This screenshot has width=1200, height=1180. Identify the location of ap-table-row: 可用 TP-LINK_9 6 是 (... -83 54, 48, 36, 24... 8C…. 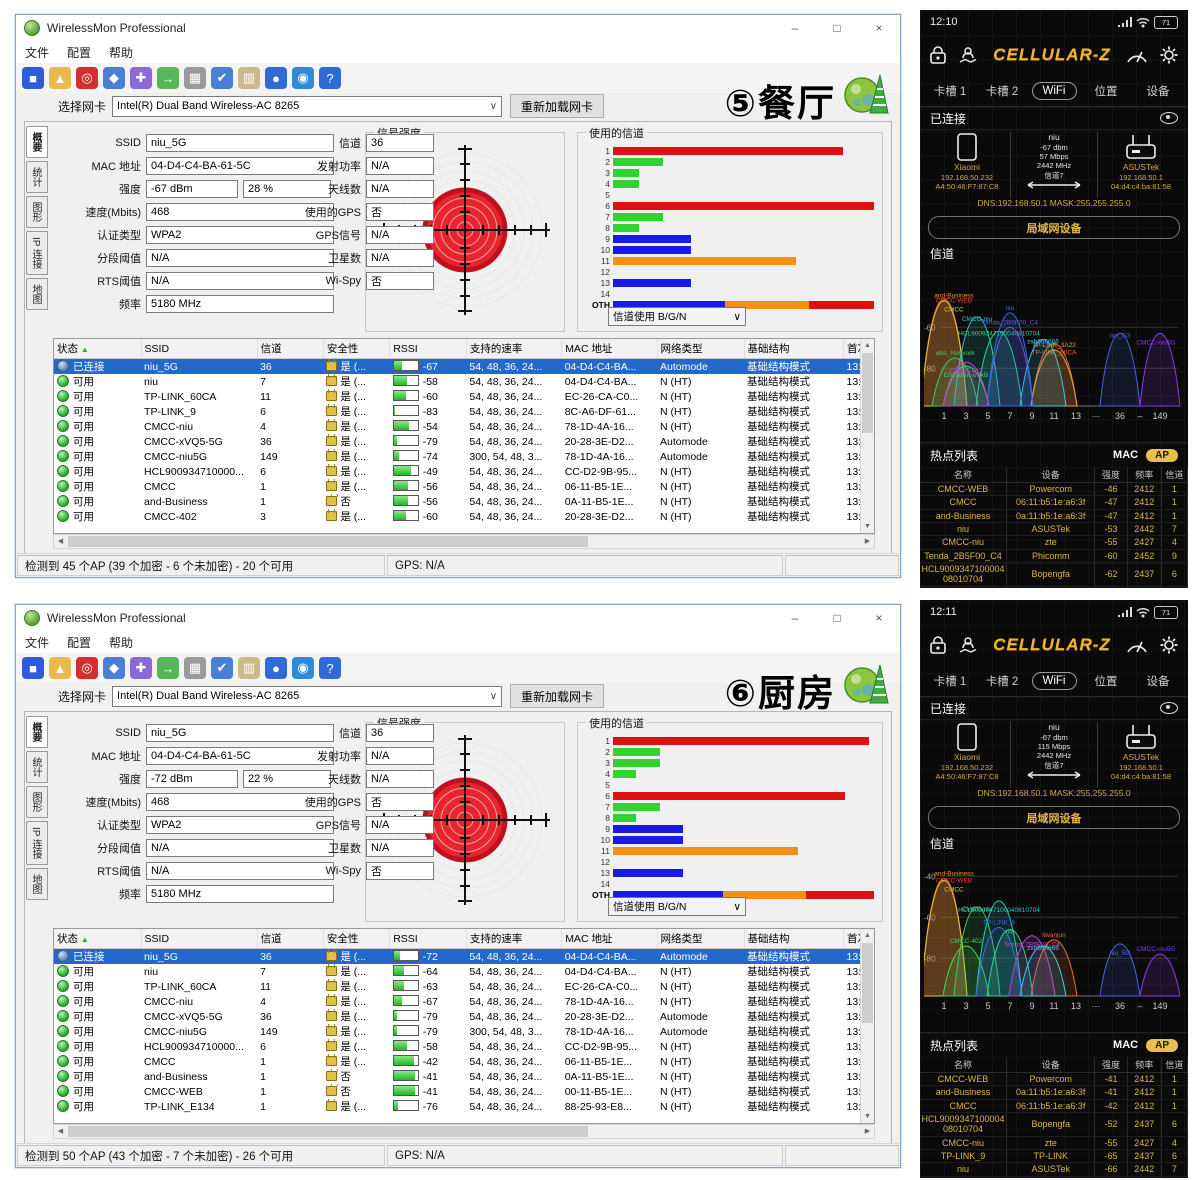
(464, 411).